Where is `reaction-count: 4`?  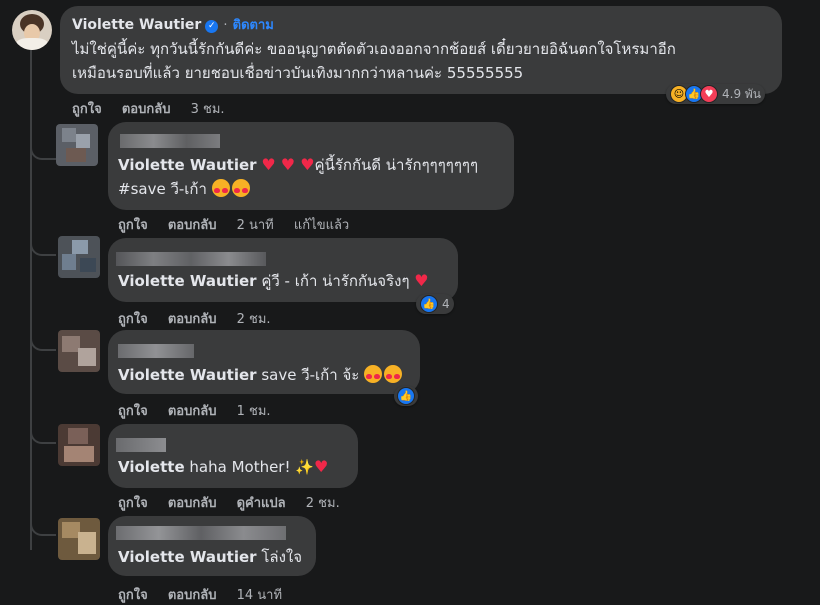 reaction-count: 4 is located at coordinates (446, 304).